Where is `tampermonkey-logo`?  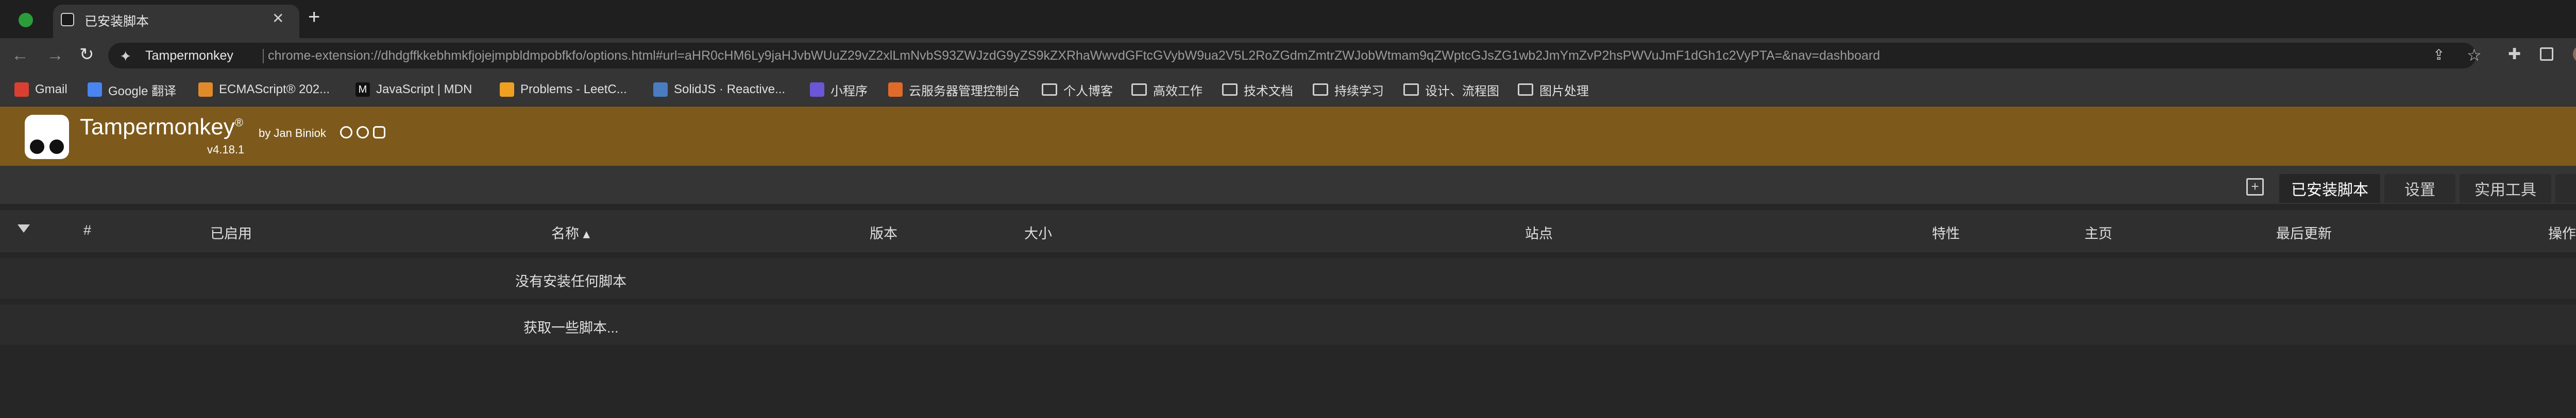 tampermonkey-logo is located at coordinates (47, 137).